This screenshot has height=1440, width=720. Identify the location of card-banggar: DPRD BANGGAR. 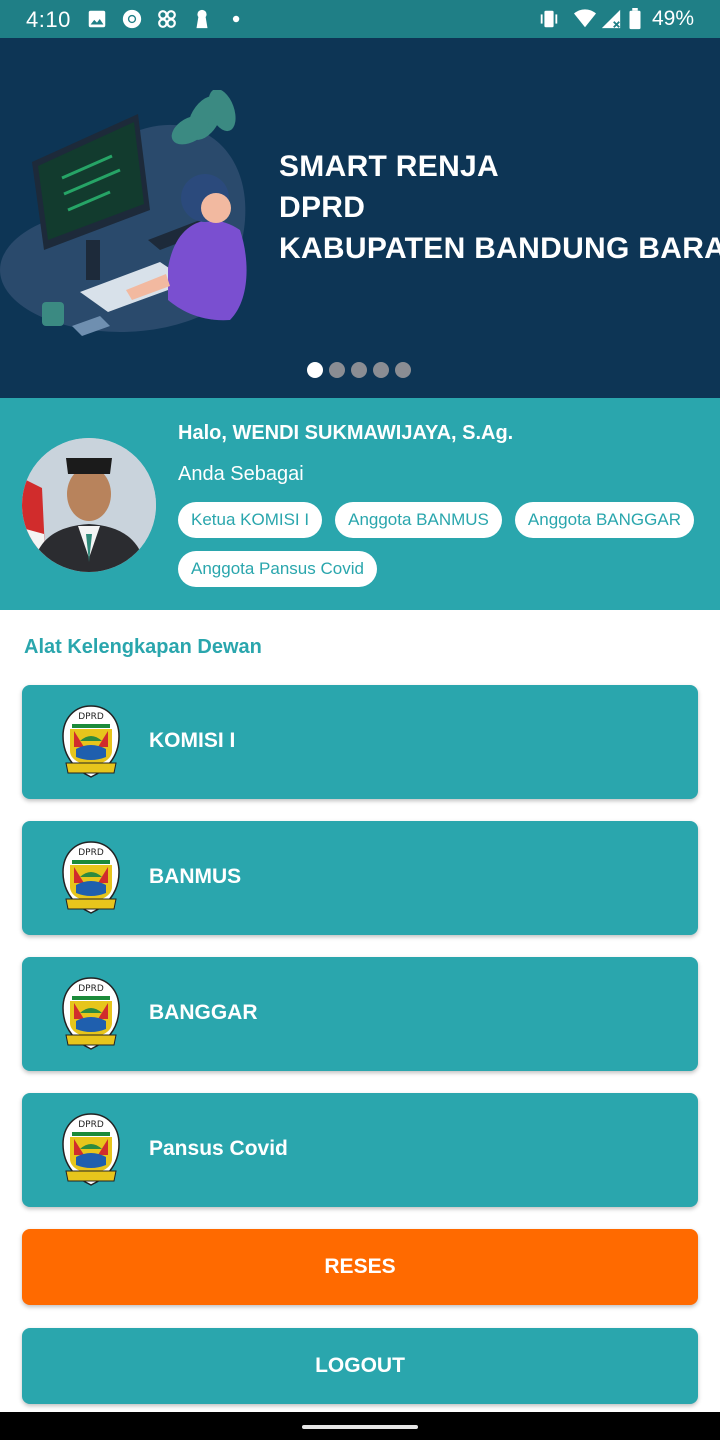
(360, 1014).